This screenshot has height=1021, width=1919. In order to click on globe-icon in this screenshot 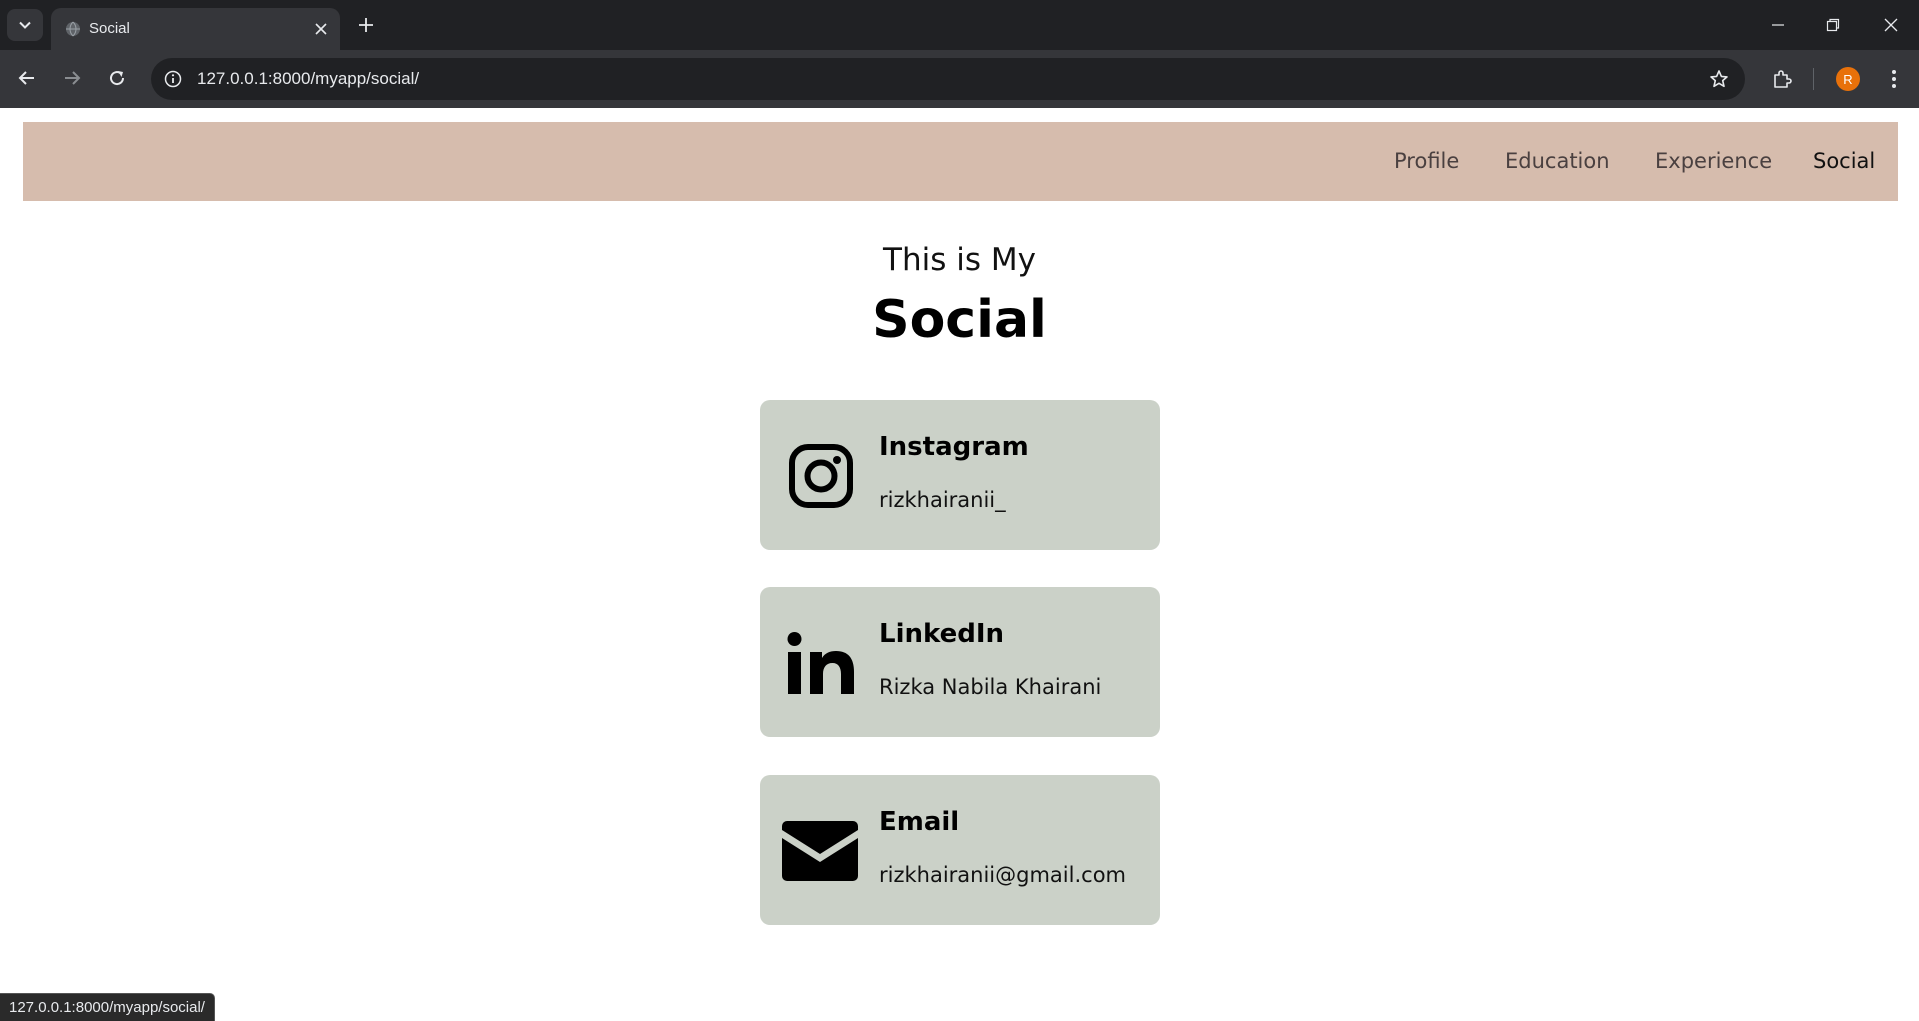, I will do `click(73, 29)`.